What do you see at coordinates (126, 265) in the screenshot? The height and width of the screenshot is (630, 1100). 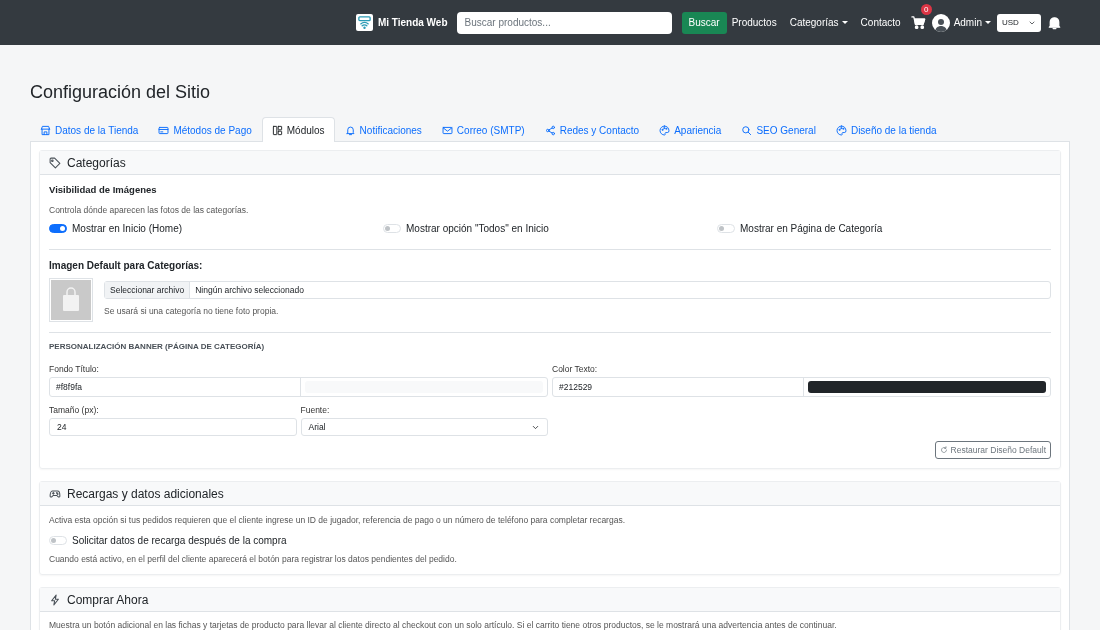 I see `subsection-heading: Imagen Default para Categorías:` at bounding box center [126, 265].